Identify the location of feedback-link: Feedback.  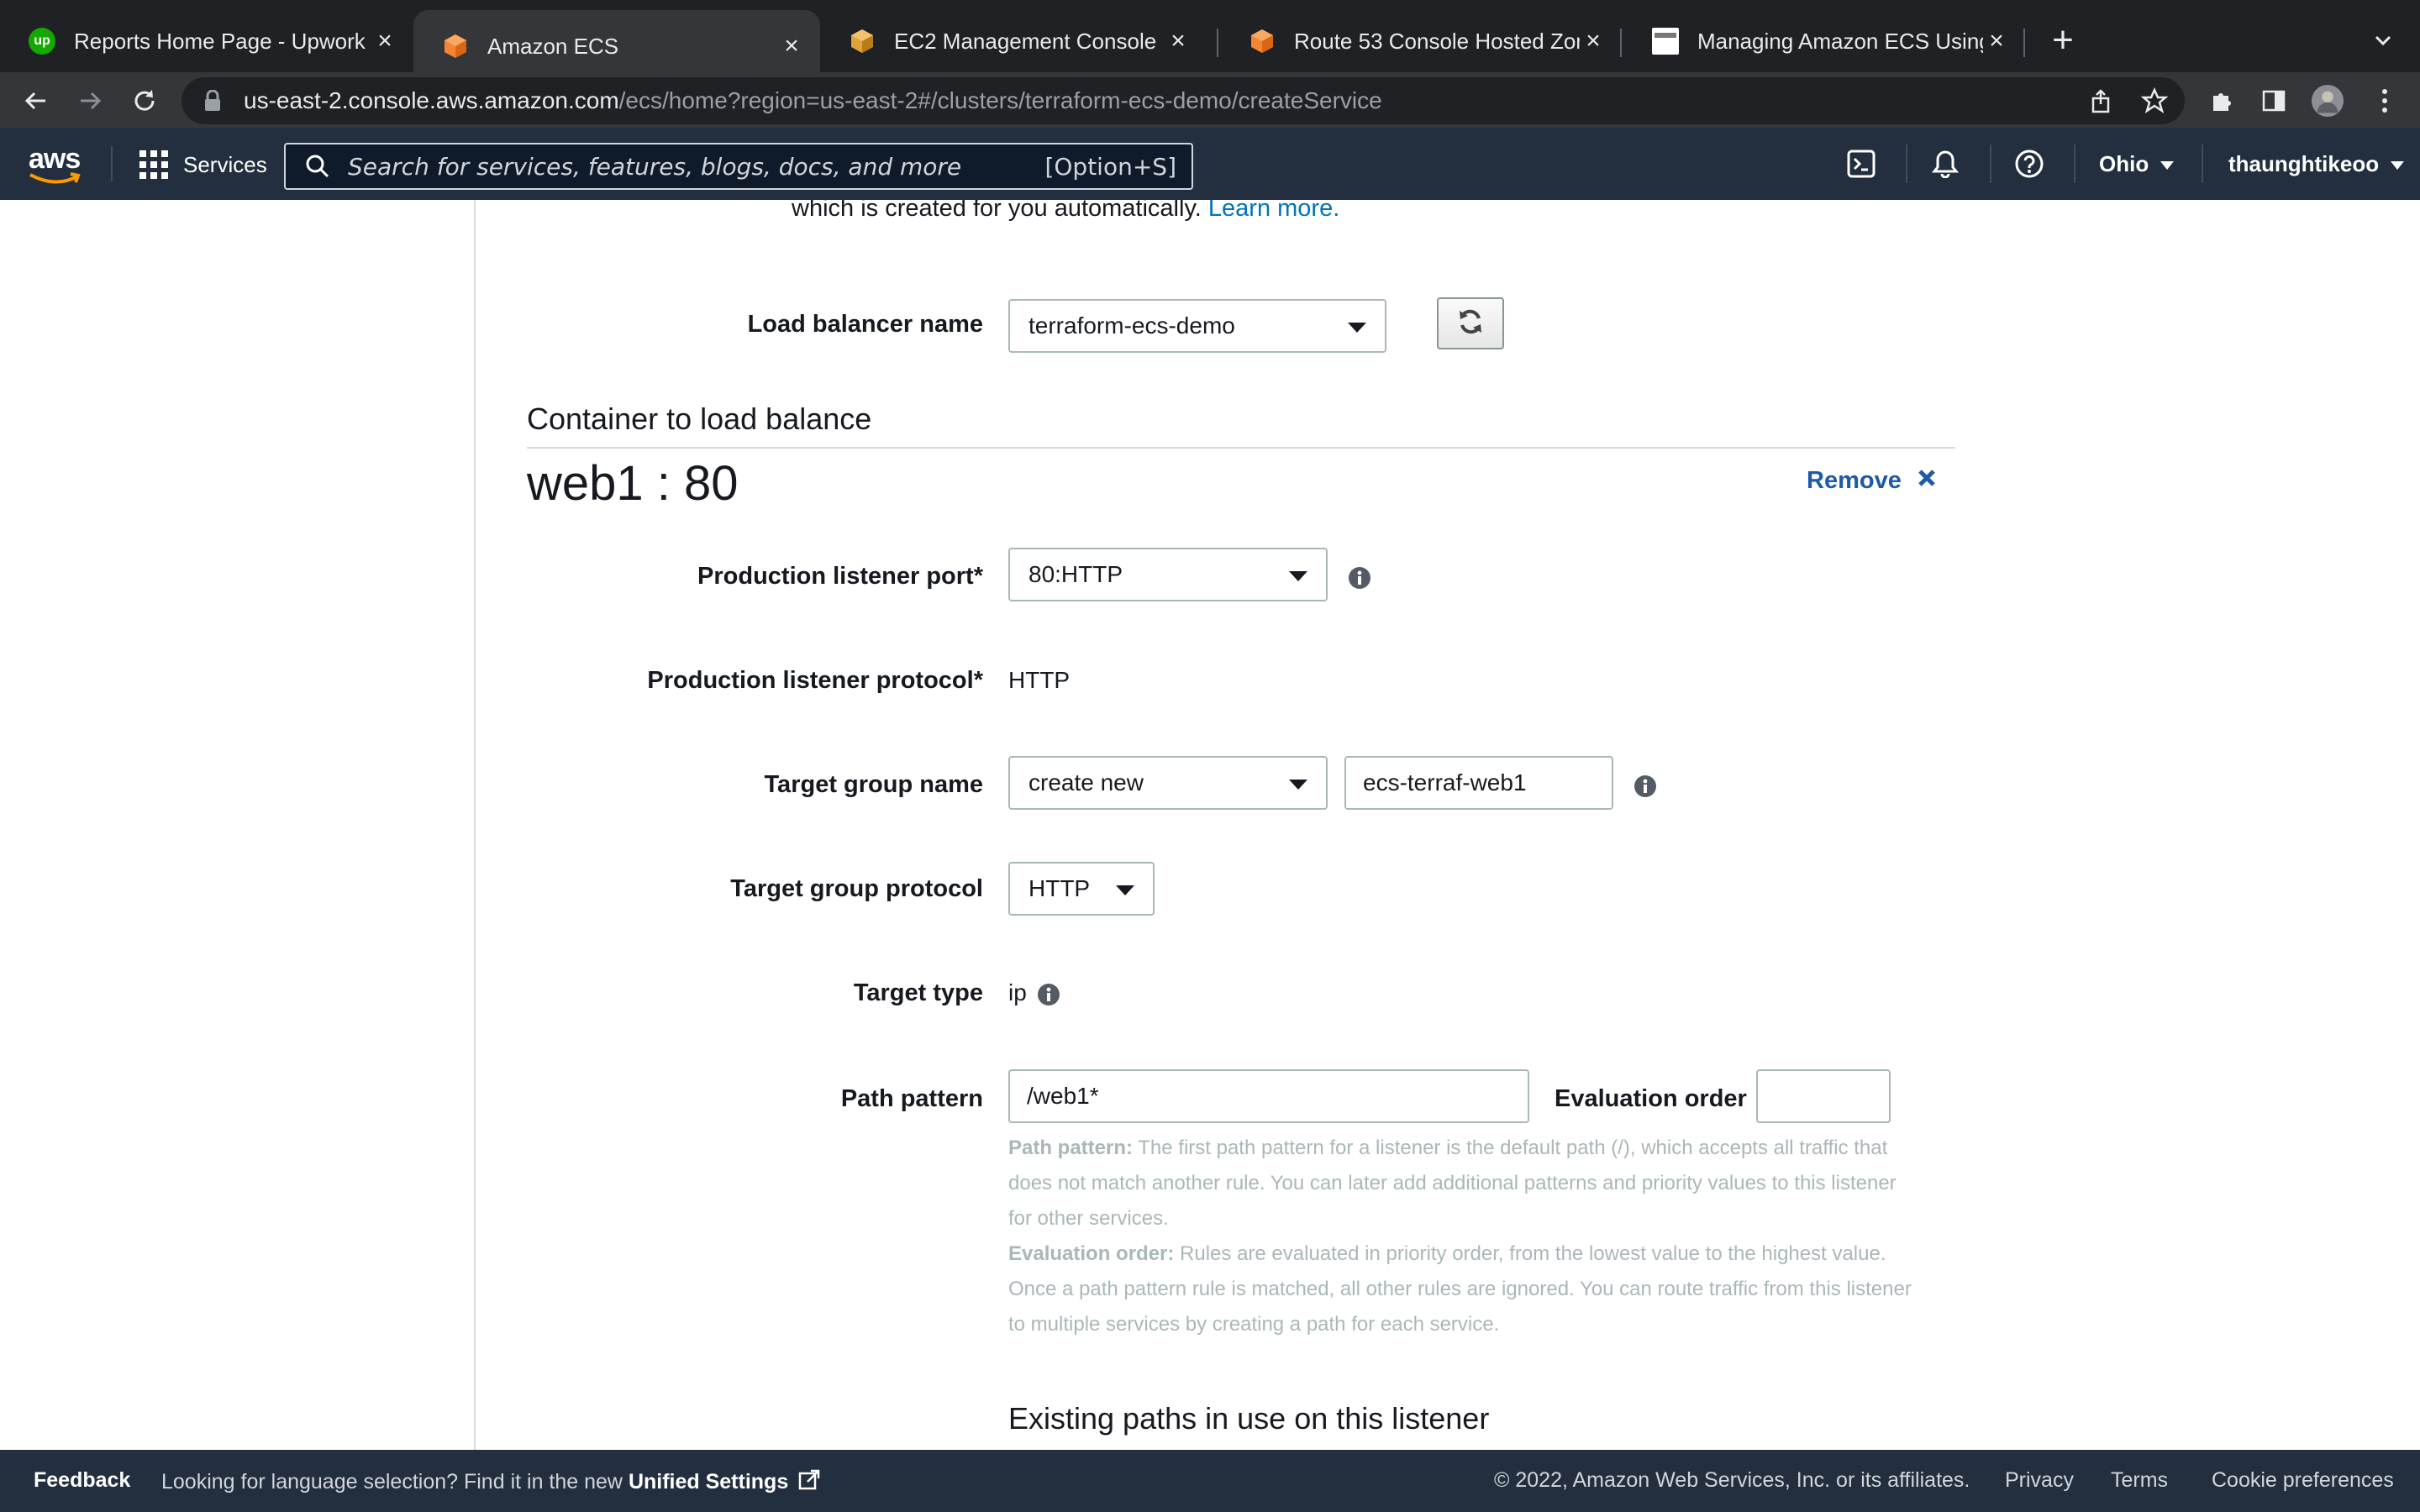
(82, 1480).